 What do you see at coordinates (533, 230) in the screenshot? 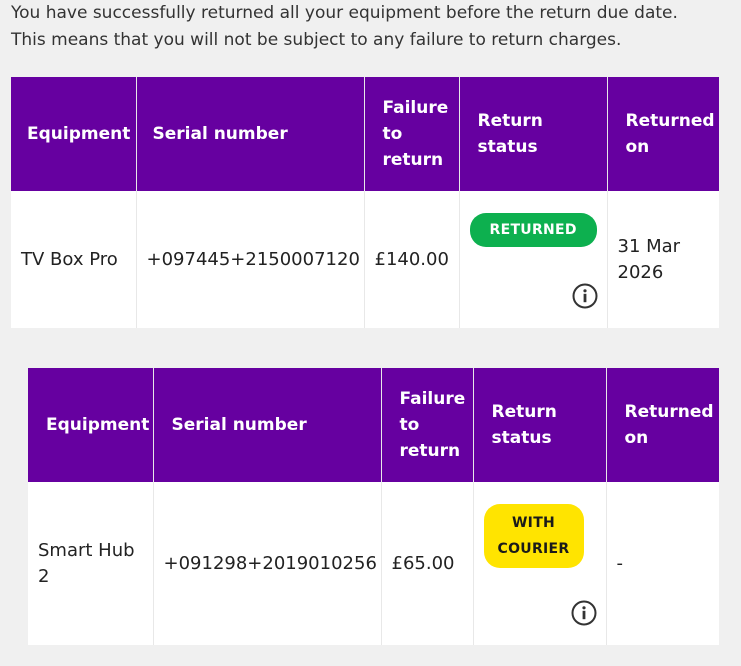
I see `status-badge-returned: RETURNED` at bounding box center [533, 230].